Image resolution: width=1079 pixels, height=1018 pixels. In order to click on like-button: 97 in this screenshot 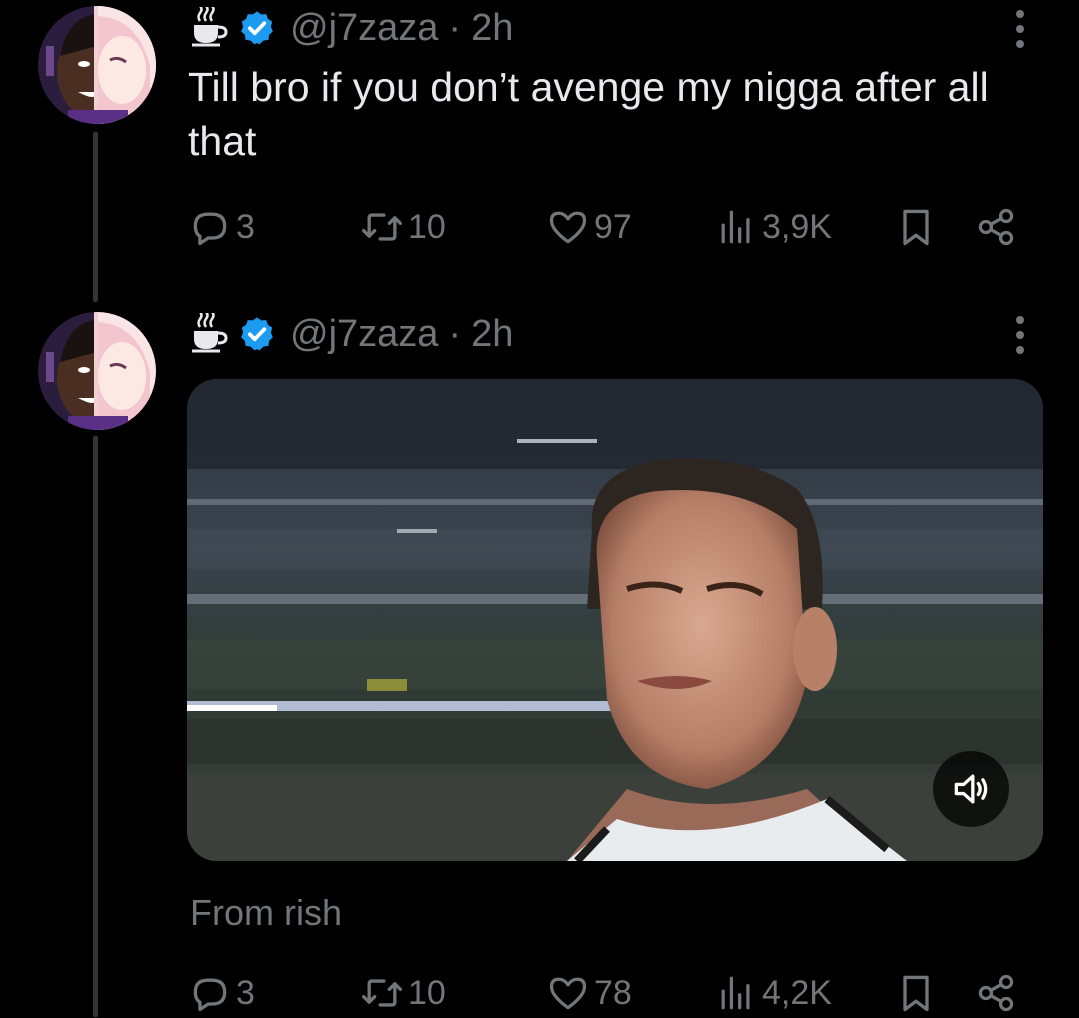, I will do `click(589, 227)`.